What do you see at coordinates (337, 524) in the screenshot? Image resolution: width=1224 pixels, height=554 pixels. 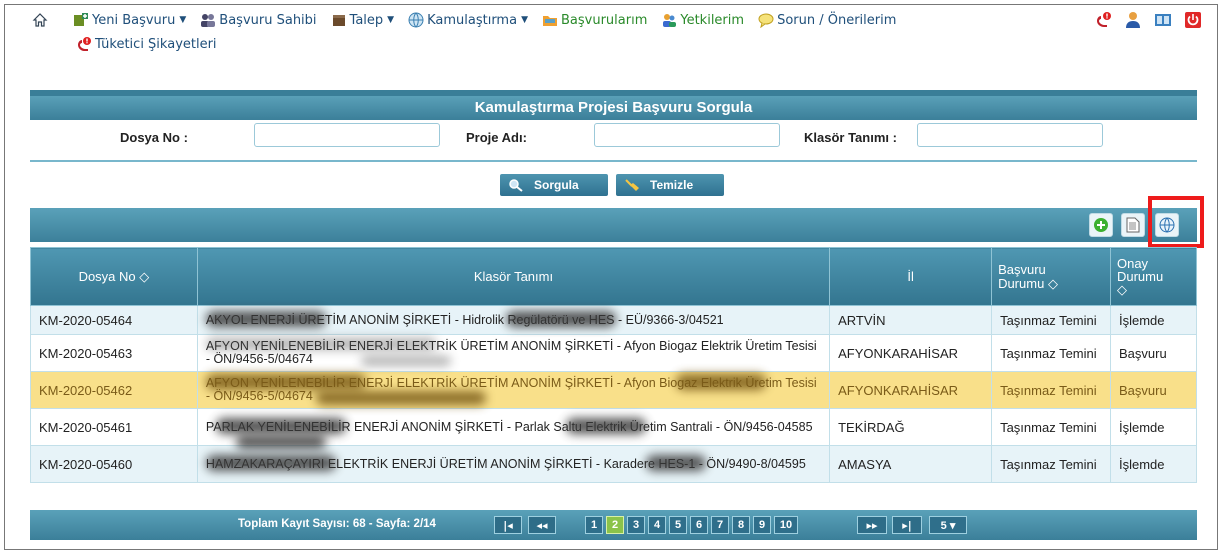 I see `record-count-text: Toplam Kayıt Sayısı: 68 - Sayfa: 2/14` at bounding box center [337, 524].